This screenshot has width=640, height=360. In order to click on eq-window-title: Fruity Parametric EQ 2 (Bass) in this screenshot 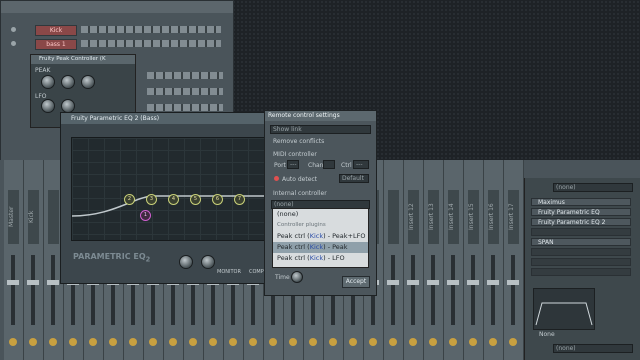, I will do `click(167, 118)`.